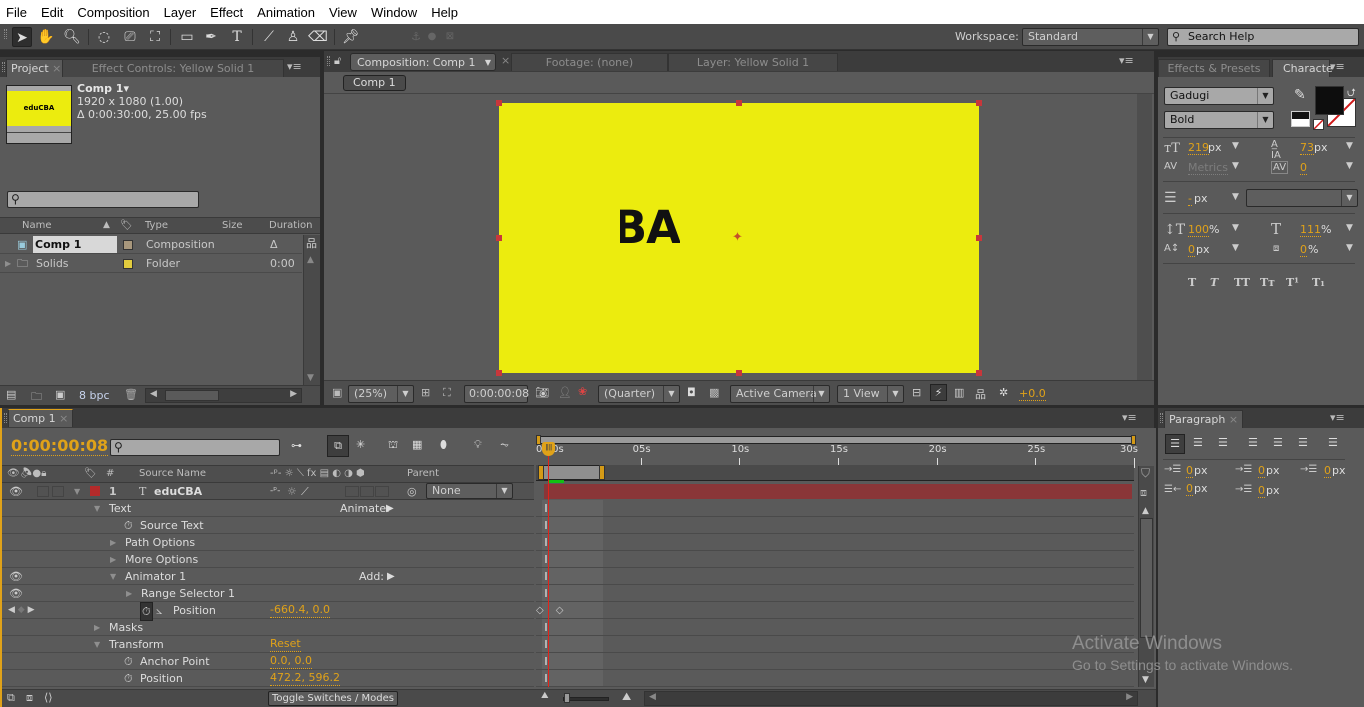  I want to click on time-navigator, so click(836, 440).